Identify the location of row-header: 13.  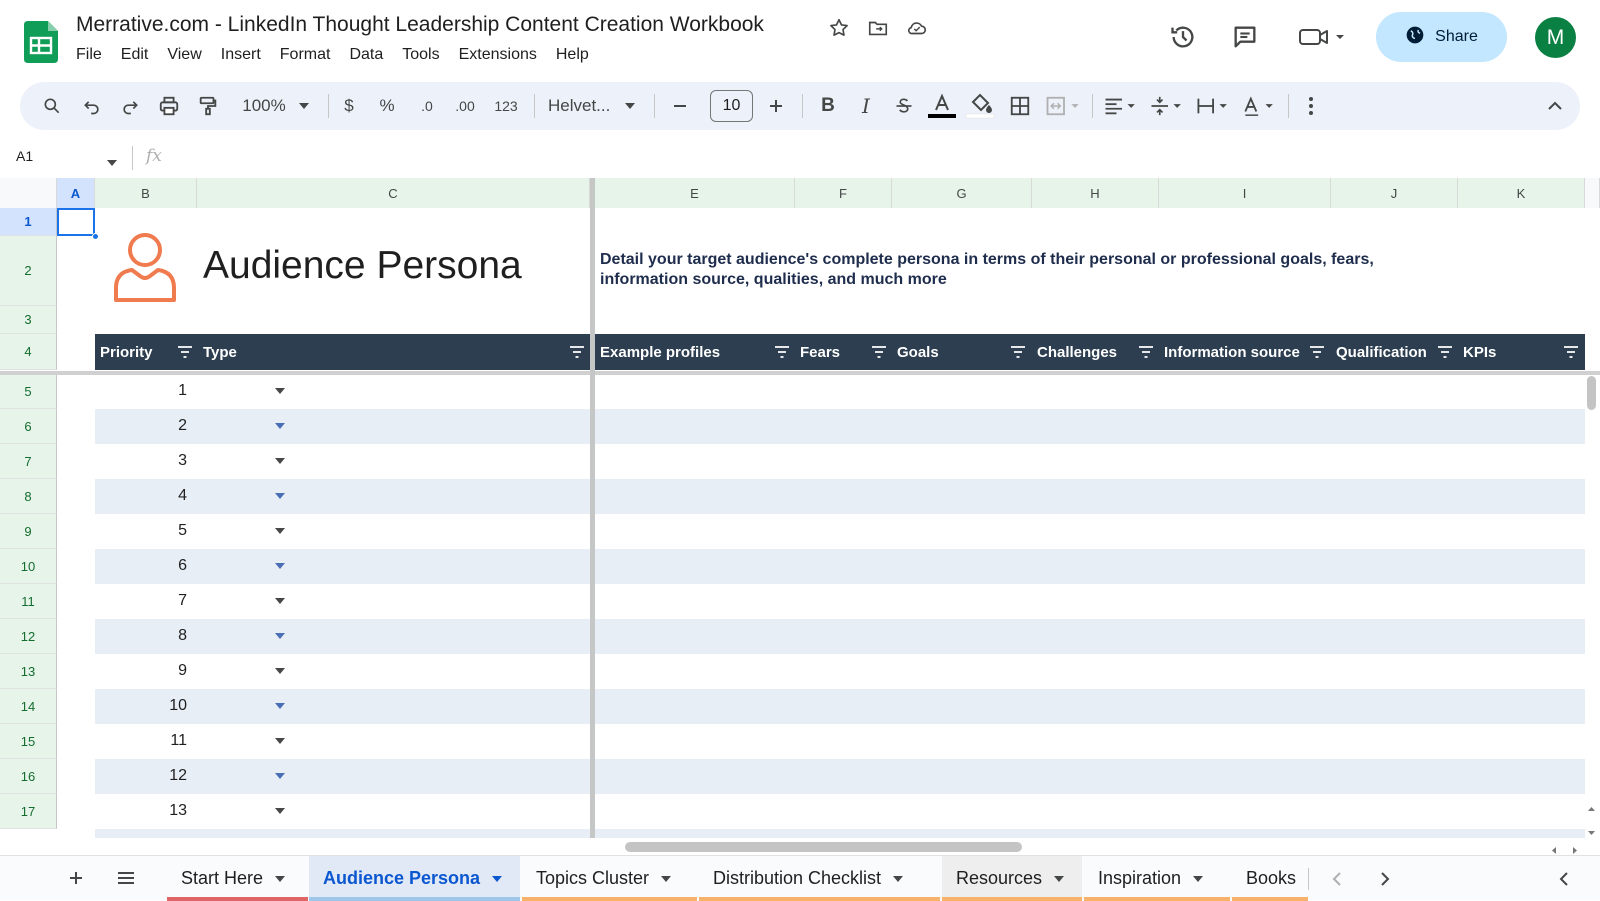
(28, 671).